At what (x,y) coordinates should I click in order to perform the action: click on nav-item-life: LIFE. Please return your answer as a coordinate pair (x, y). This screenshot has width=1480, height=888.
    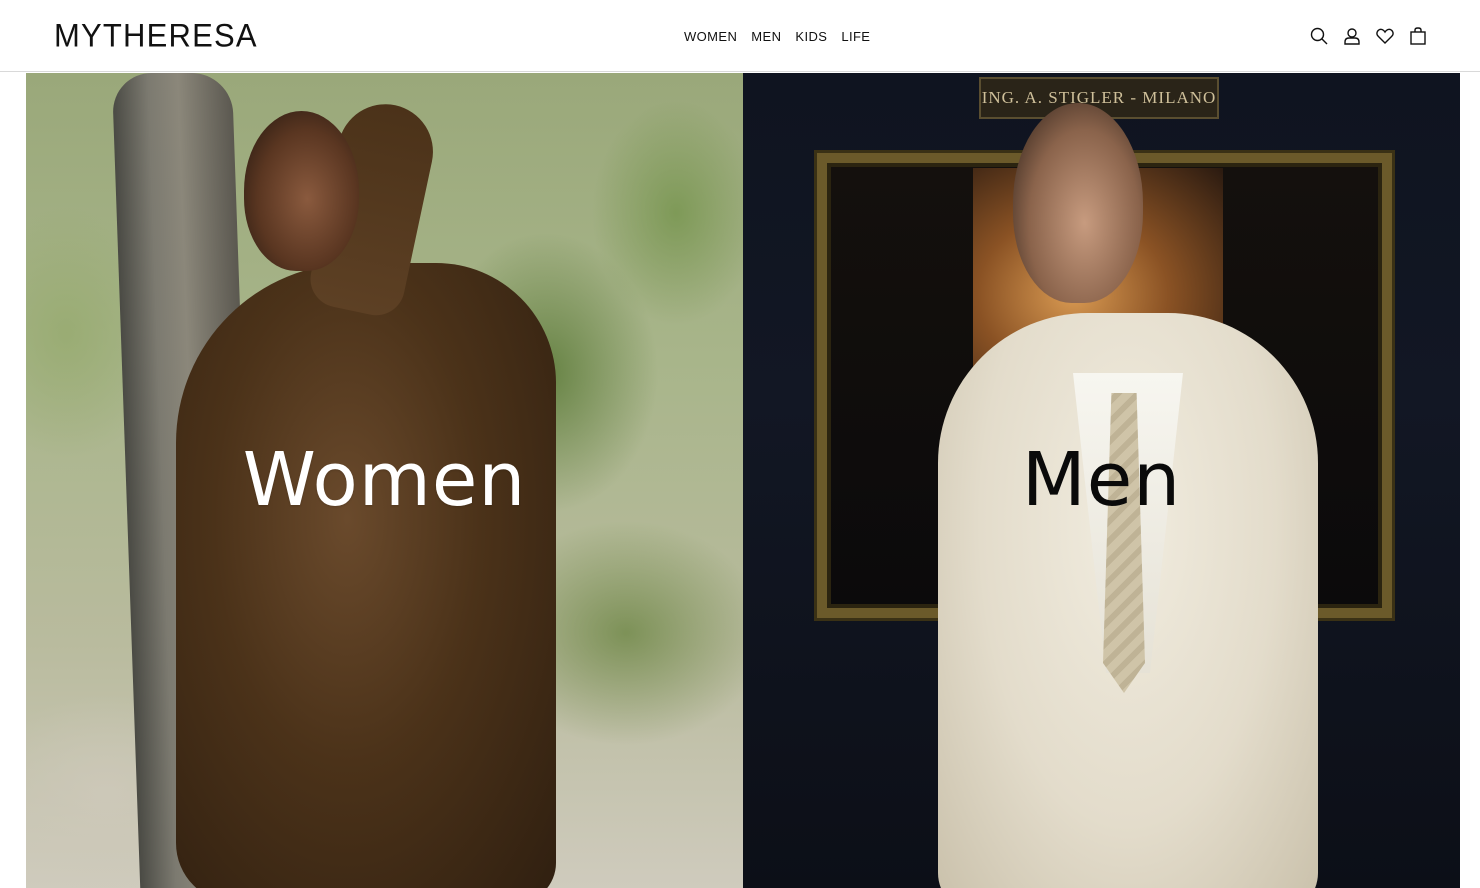
    Looking at the image, I should click on (855, 36).